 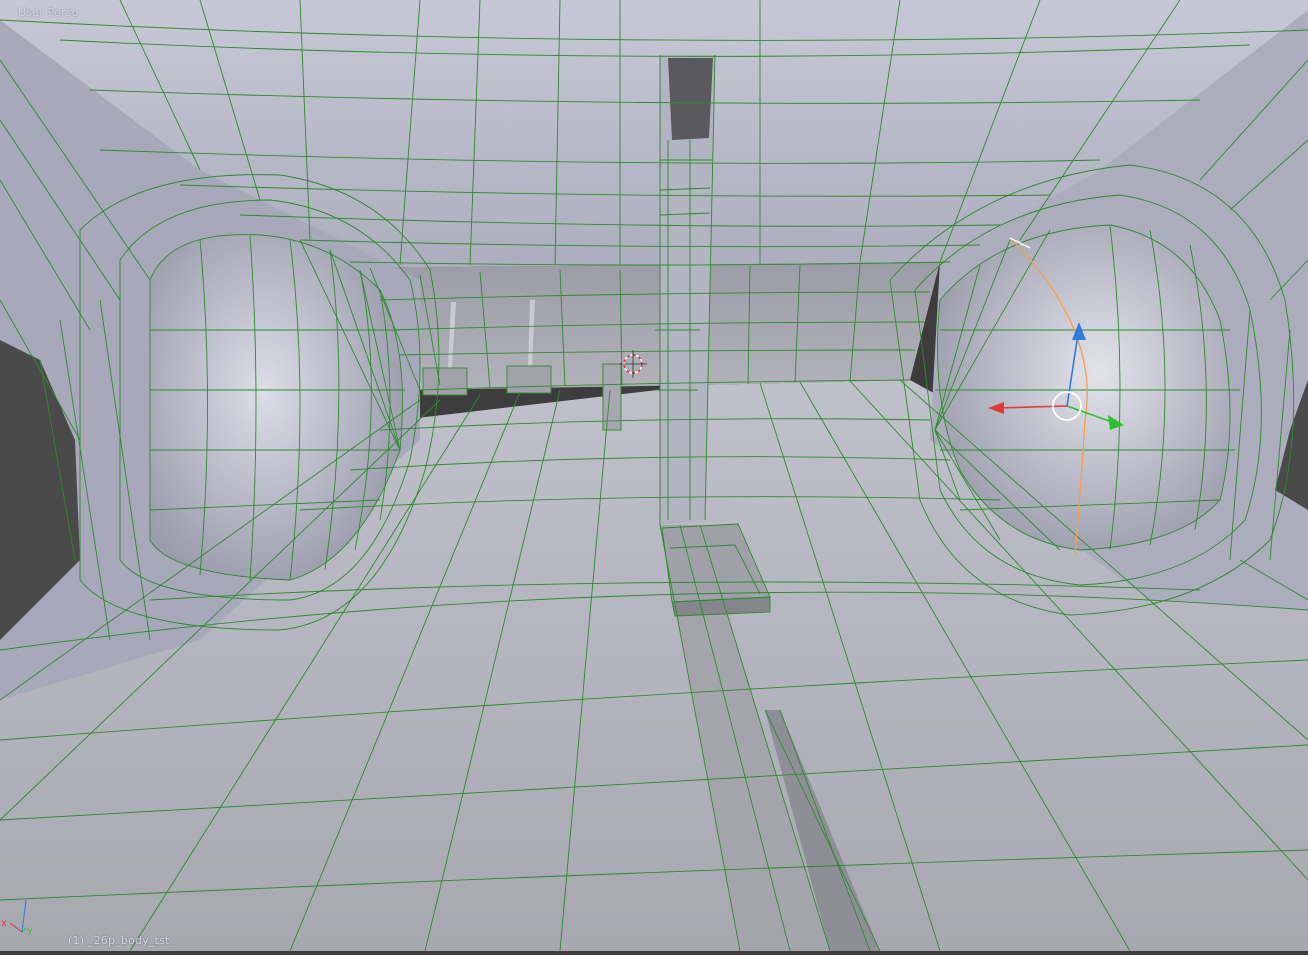 What do you see at coordinates (4, 923) in the screenshot?
I see `axis-x-label: x` at bounding box center [4, 923].